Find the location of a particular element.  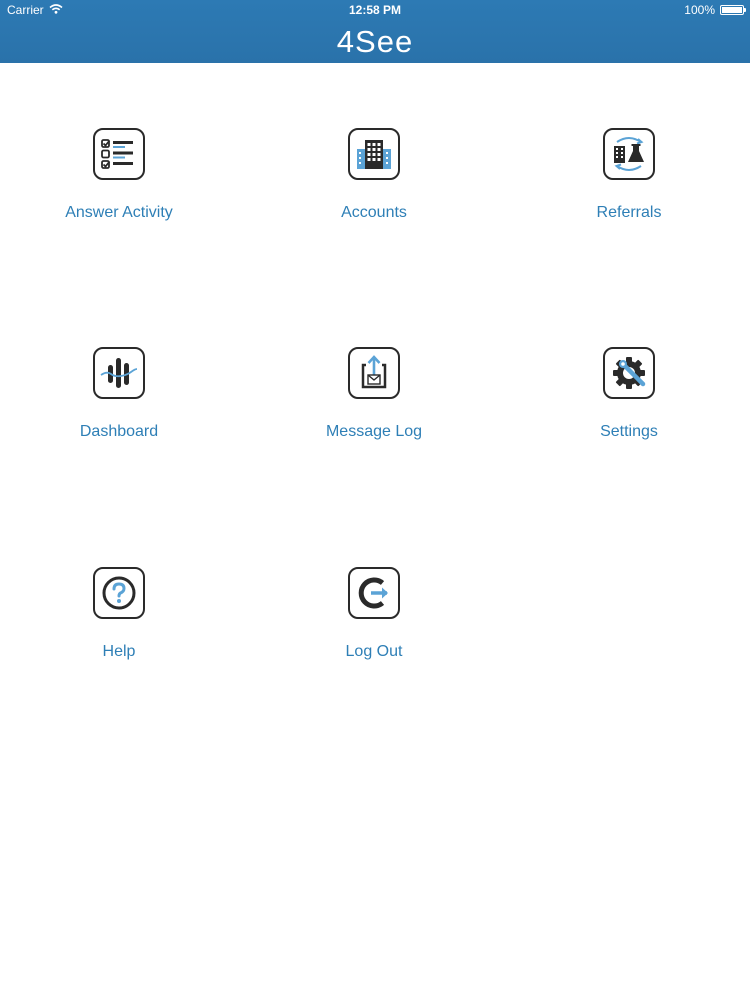

menu-label-answer-activity: Answer Activity is located at coordinates (119, 212).